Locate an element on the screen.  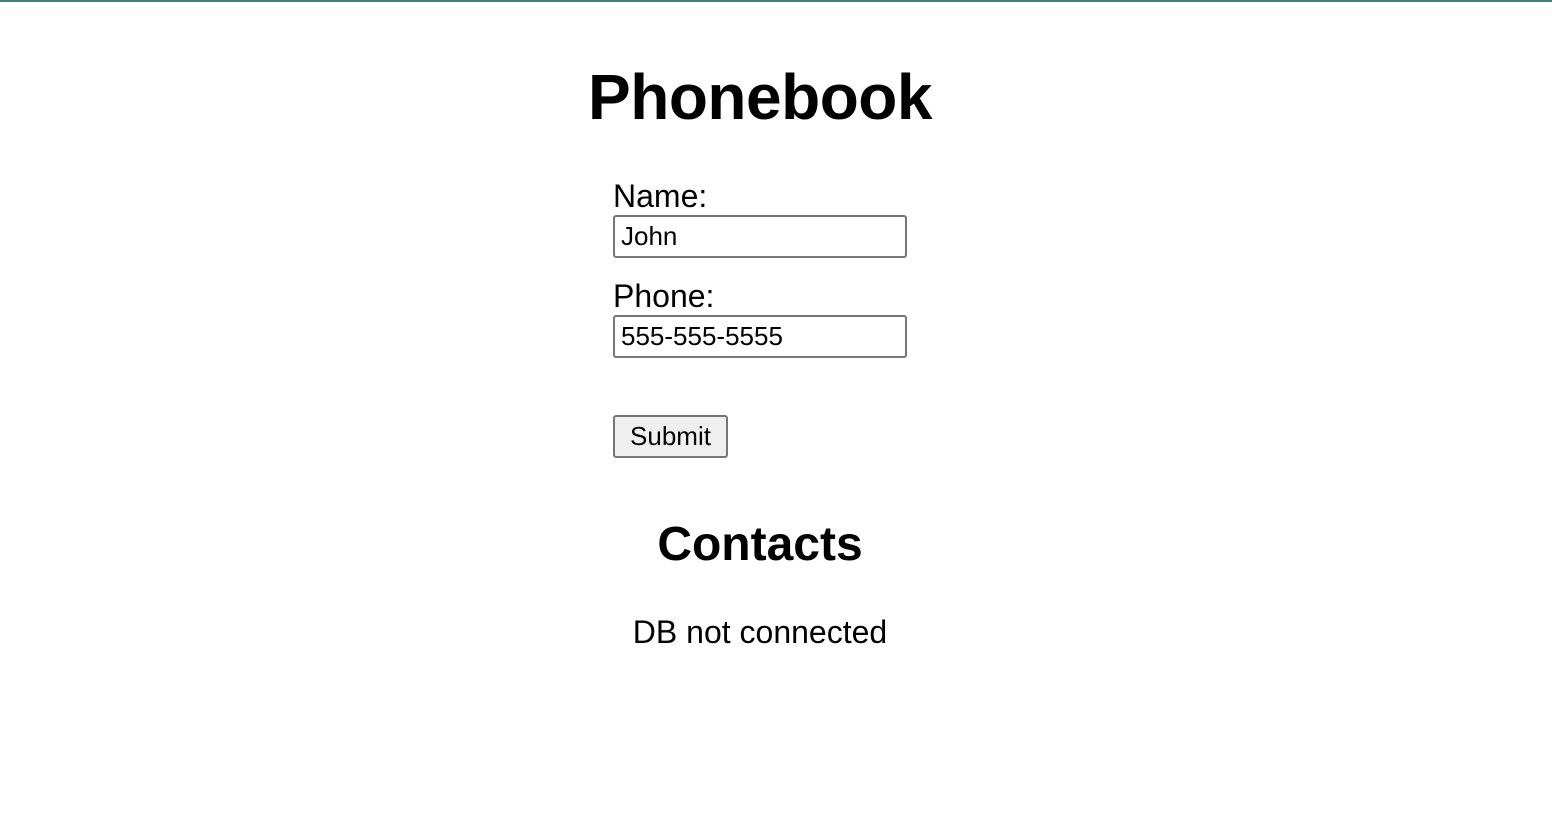
phone-input is located at coordinates (760, 336).